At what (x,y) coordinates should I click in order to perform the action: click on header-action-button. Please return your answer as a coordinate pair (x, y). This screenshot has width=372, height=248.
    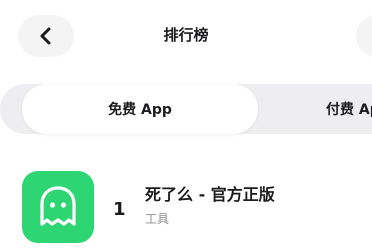
    Looking at the image, I should click on (364, 36).